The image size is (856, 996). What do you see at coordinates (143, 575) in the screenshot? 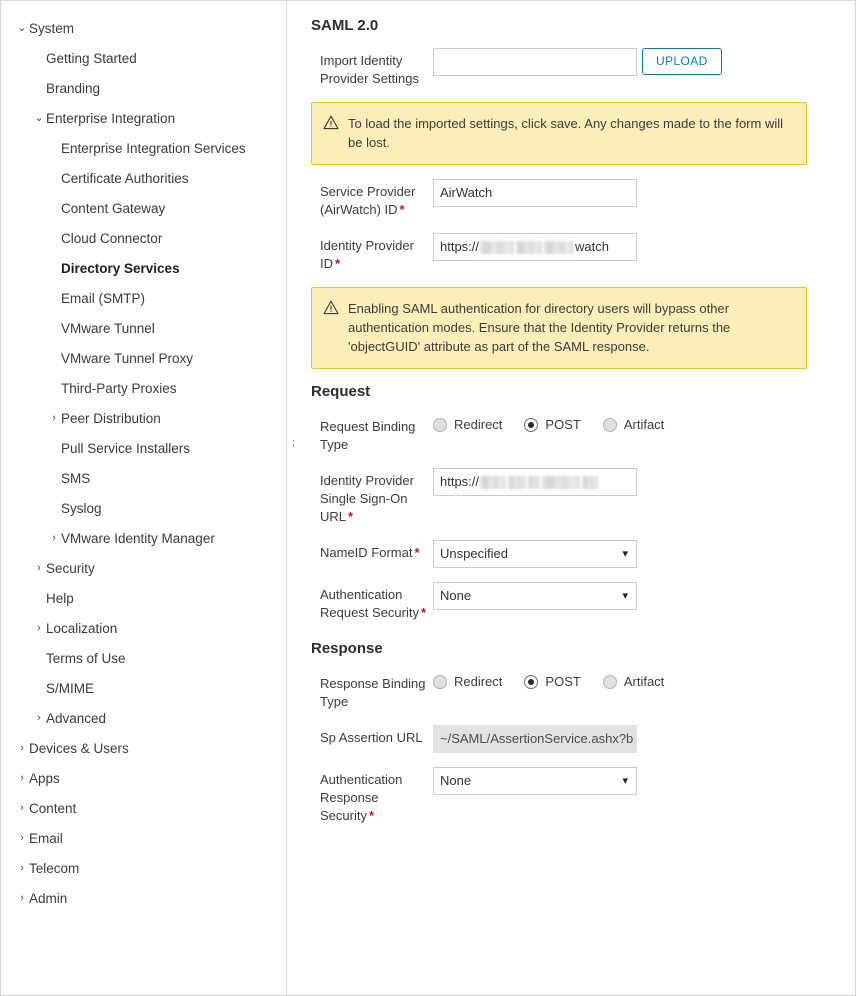
I see `sidebar-item-security: › Security` at bounding box center [143, 575].